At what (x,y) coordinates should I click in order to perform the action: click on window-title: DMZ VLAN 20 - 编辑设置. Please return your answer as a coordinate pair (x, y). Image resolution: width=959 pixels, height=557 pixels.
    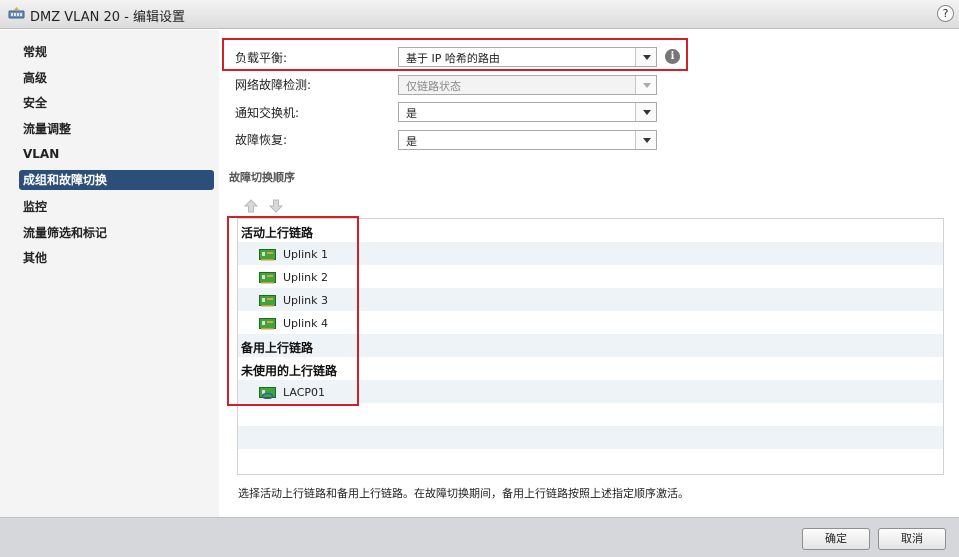
    Looking at the image, I should click on (107, 17).